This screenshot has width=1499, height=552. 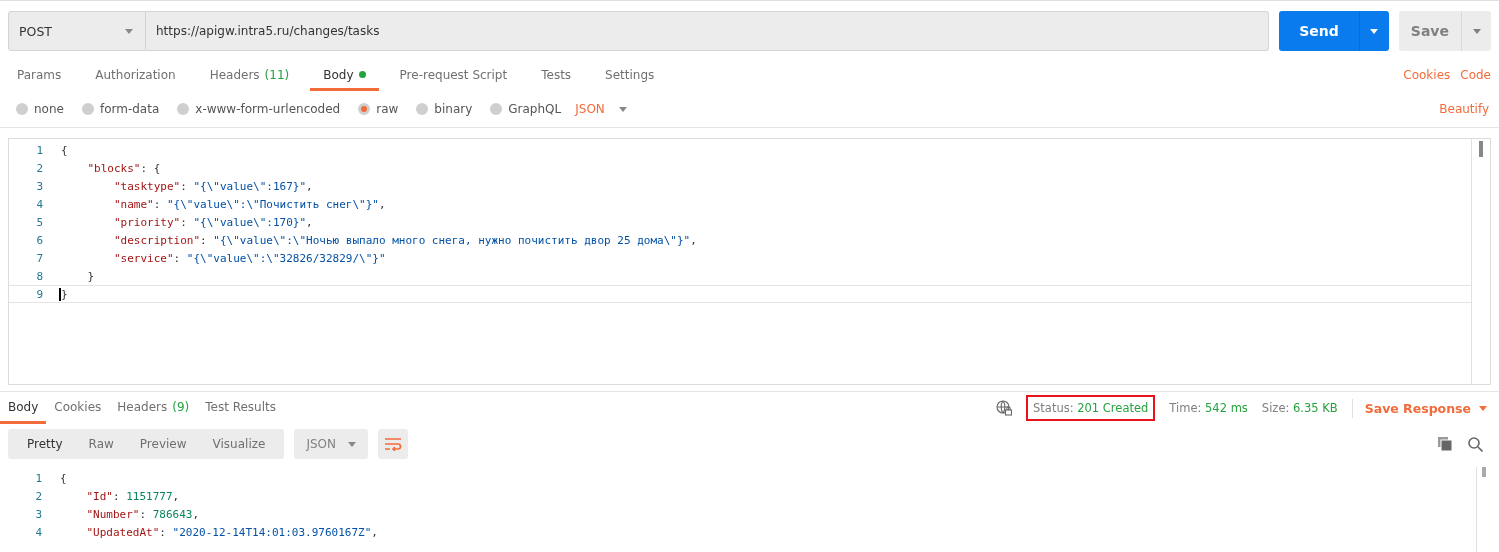 I want to click on url-field: https://apigw.intra5.ru/changes/tasks, so click(x=708, y=31).